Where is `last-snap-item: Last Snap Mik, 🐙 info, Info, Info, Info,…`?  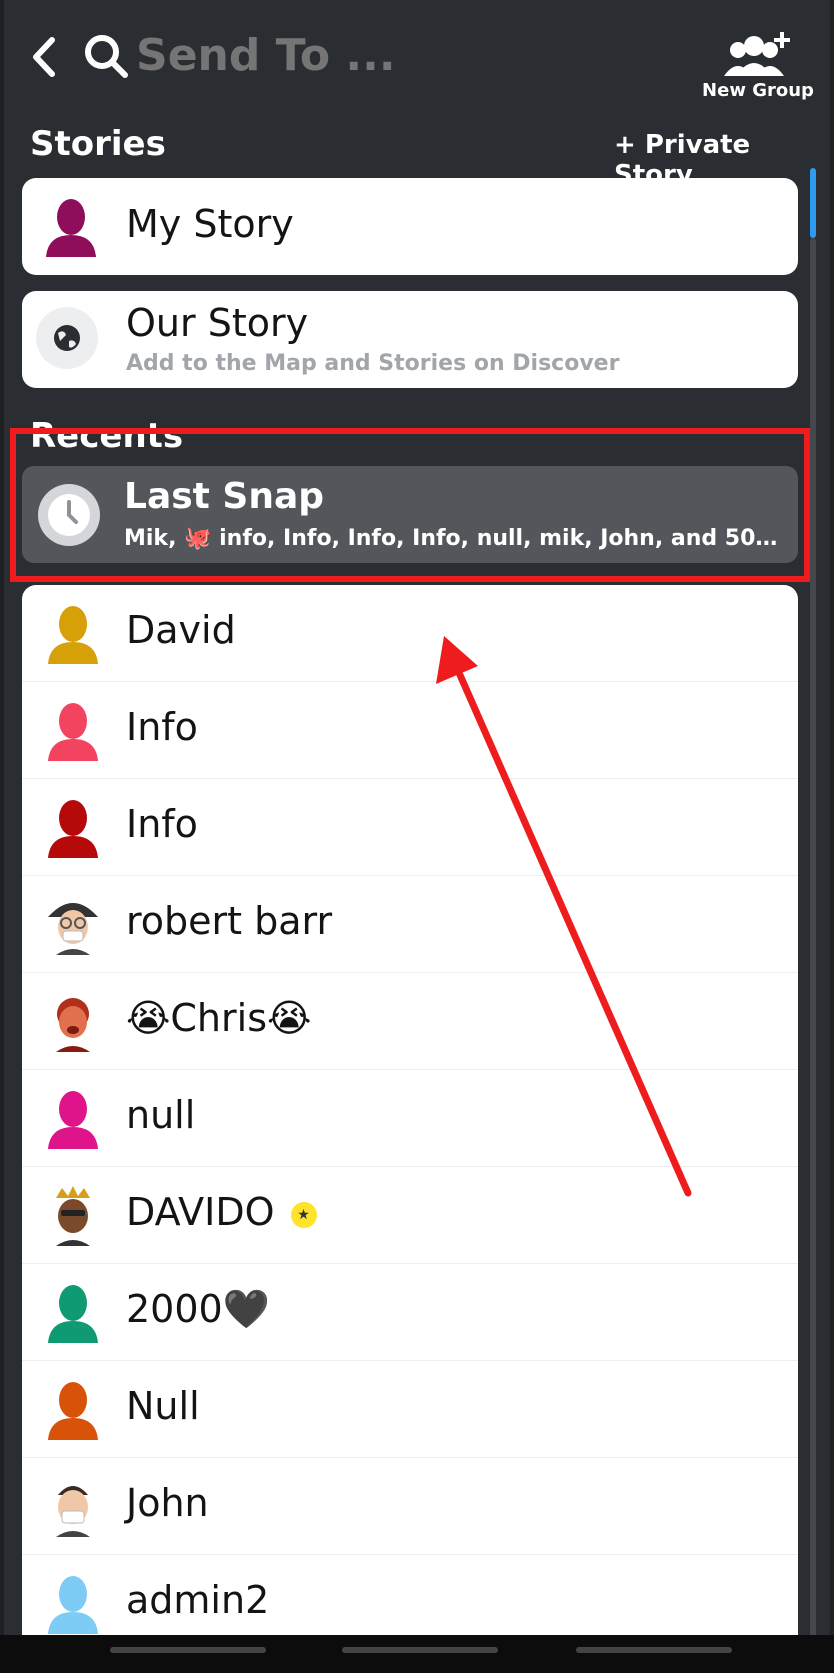
last-snap-item: Last Snap Mik, 🐙 info, Info, Info, Info,… is located at coordinates (410, 514).